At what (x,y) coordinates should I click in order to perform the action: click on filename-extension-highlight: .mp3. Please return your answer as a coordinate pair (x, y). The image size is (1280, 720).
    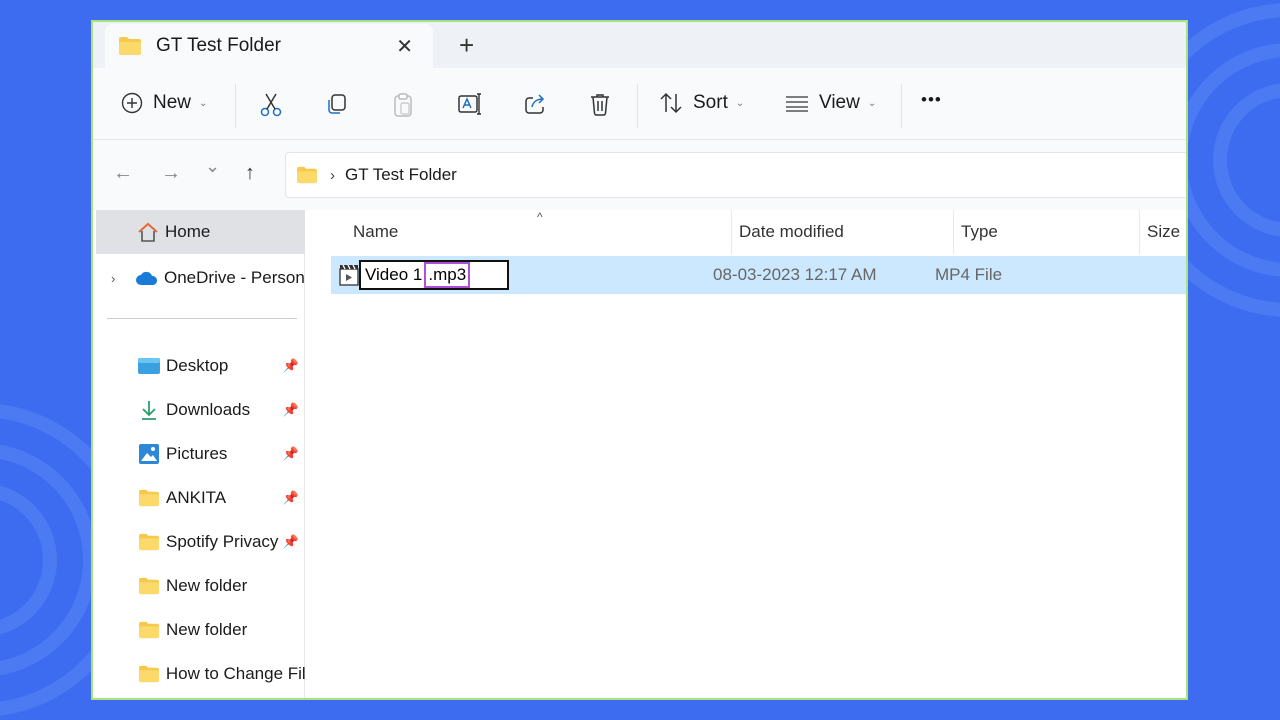
    Looking at the image, I should click on (447, 275).